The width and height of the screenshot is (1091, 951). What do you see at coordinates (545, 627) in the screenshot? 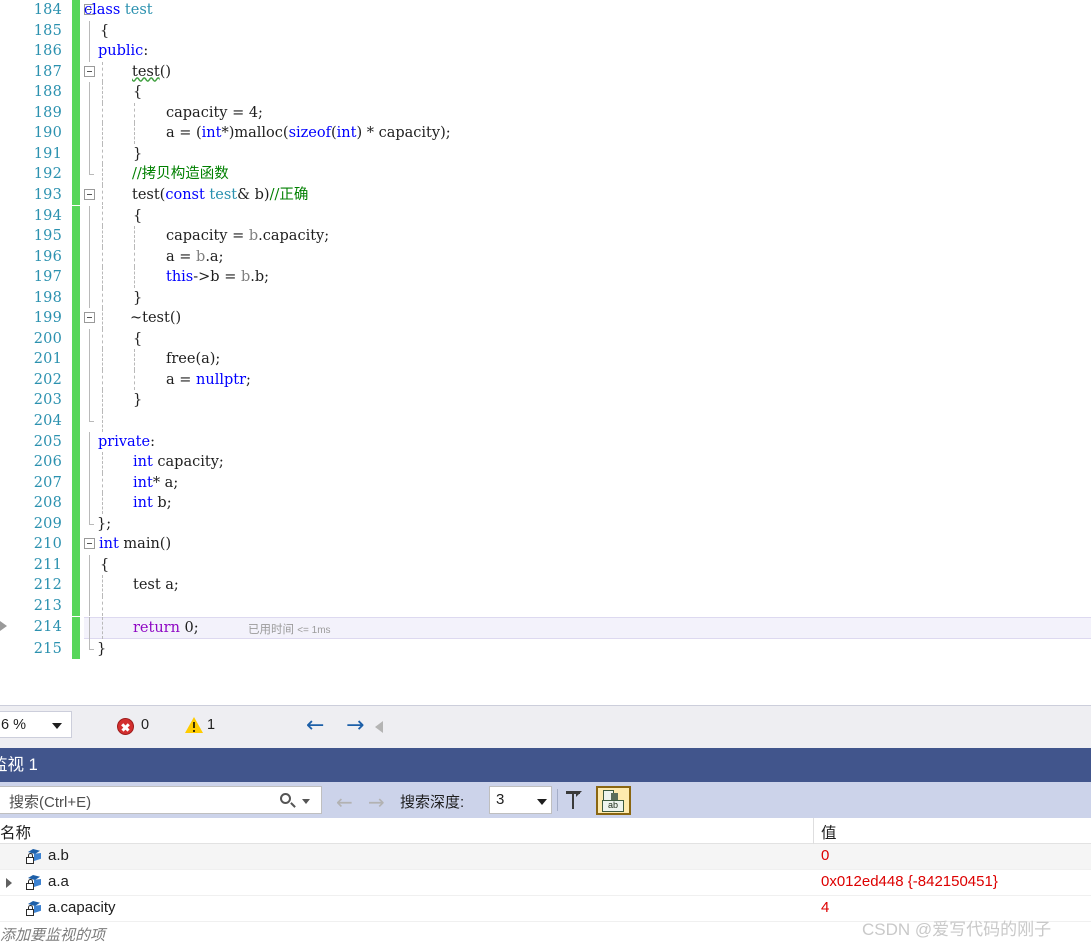
I see `code-line-current: 214 return 0; 已用时间 <= 1ms` at bounding box center [545, 627].